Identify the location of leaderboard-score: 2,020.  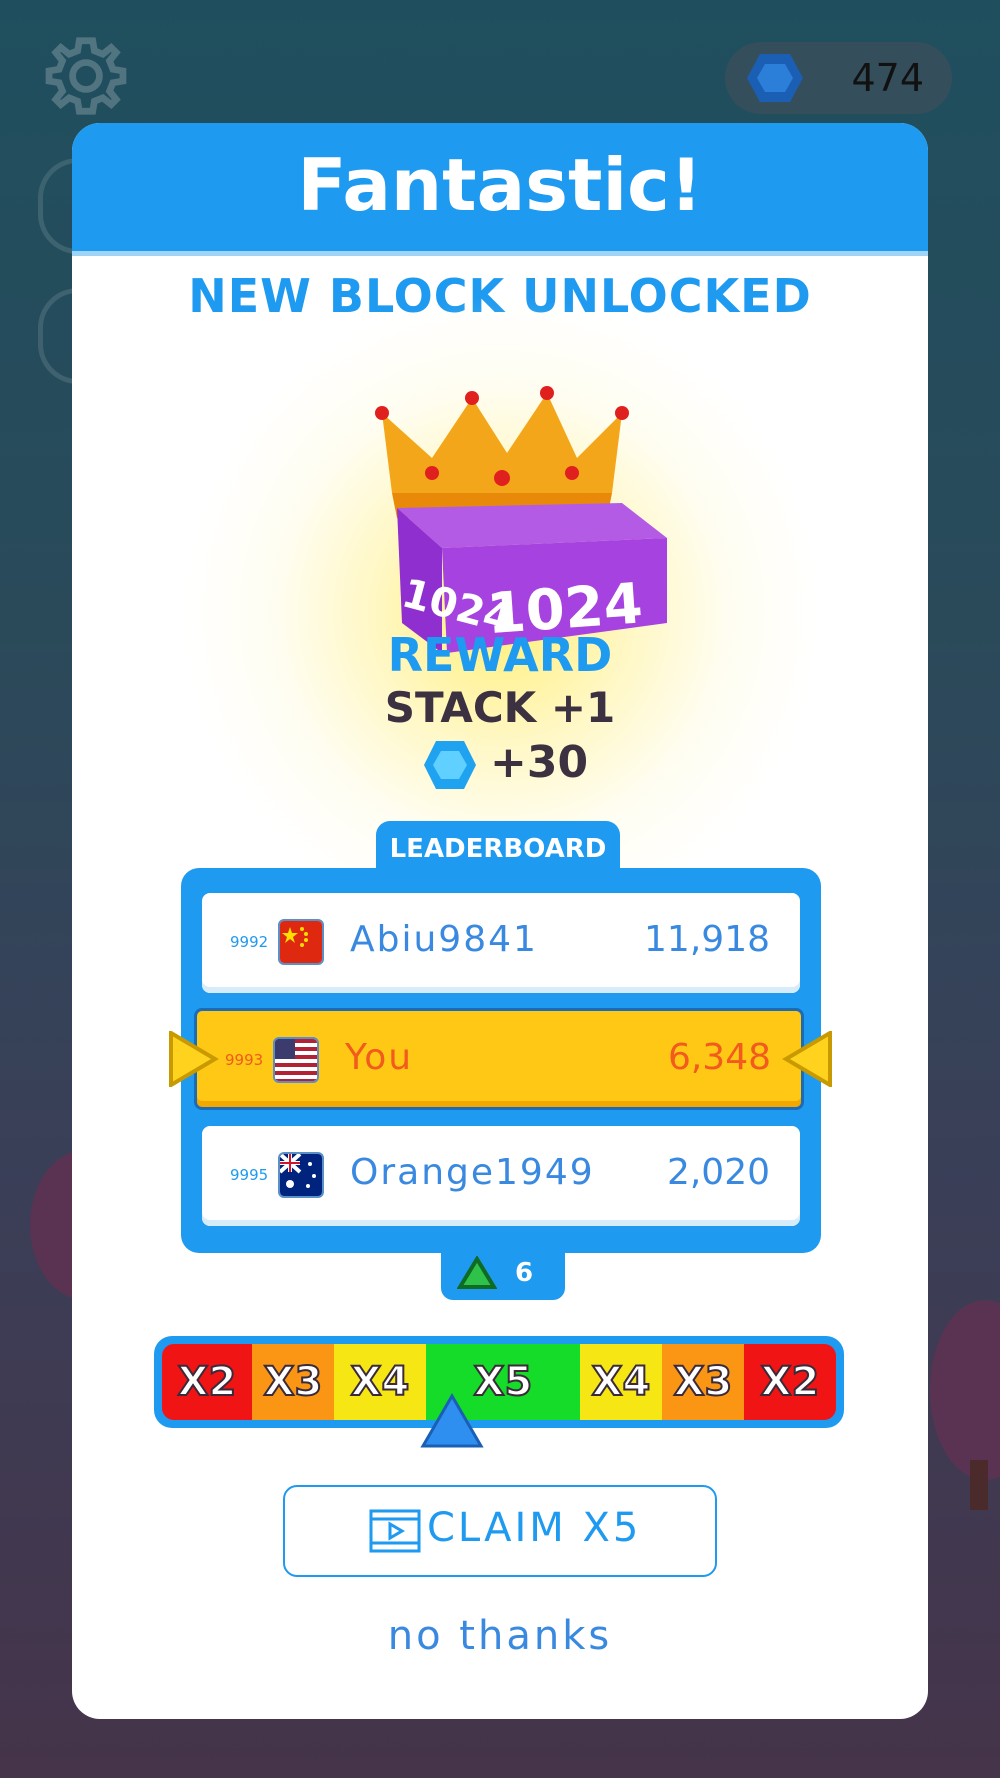
(718, 1172).